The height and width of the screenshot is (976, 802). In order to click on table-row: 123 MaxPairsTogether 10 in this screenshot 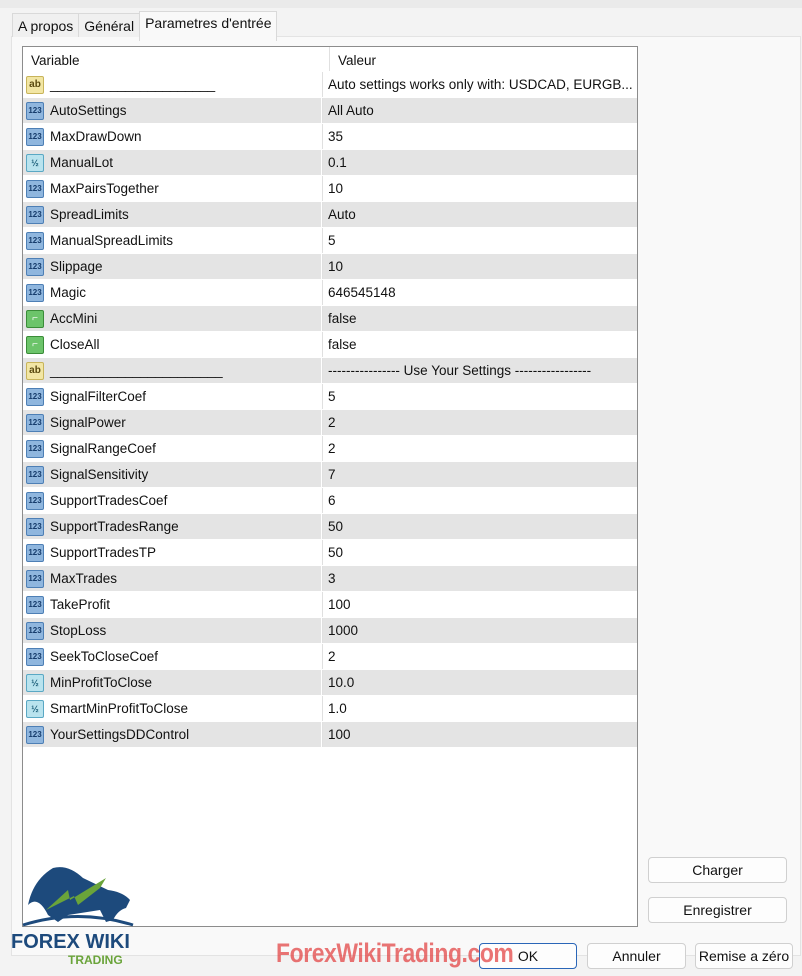, I will do `click(330, 189)`.